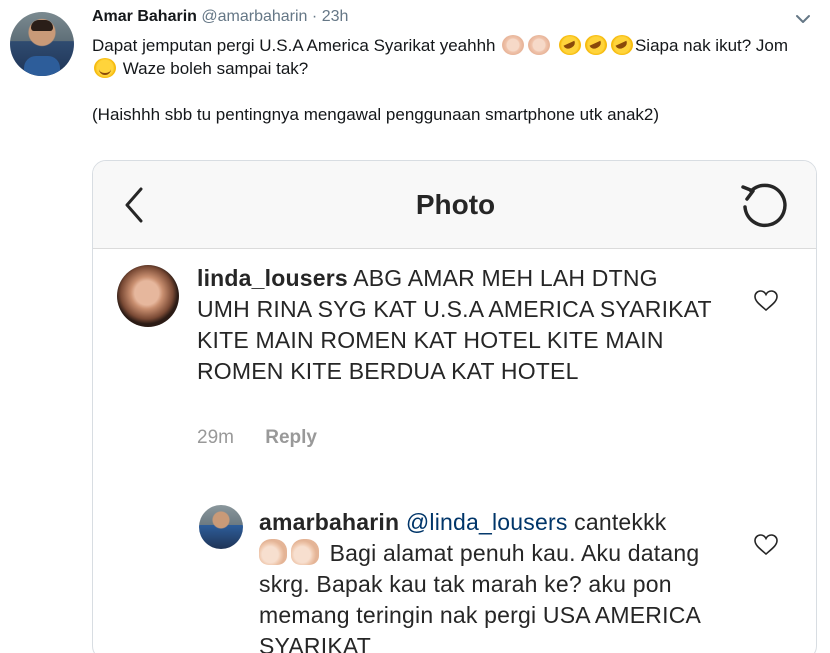 Image resolution: width=830 pixels, height=653 pixels. I want to click on reply-text-lead: cantekkk, so click(620, 522).